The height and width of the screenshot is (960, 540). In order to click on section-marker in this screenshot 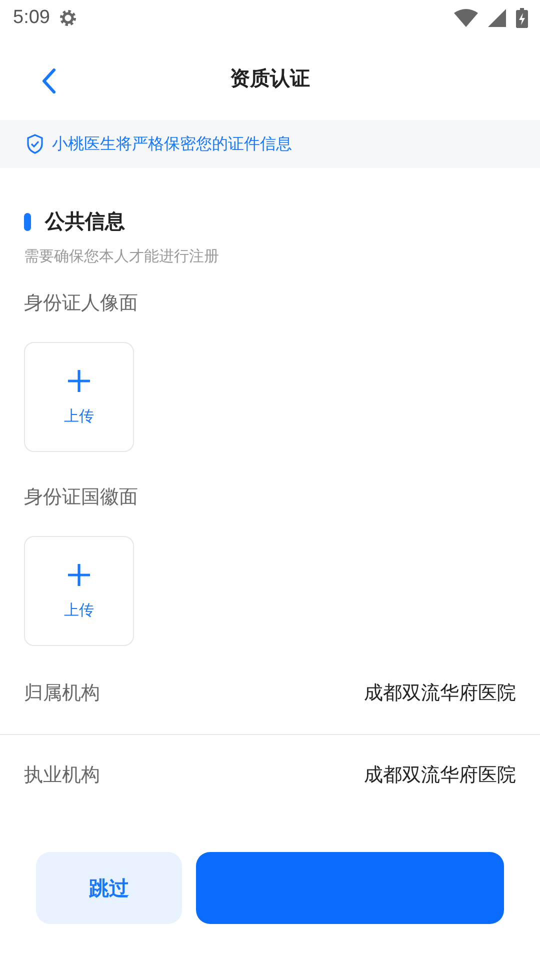, I will do `click(27, 221)`.